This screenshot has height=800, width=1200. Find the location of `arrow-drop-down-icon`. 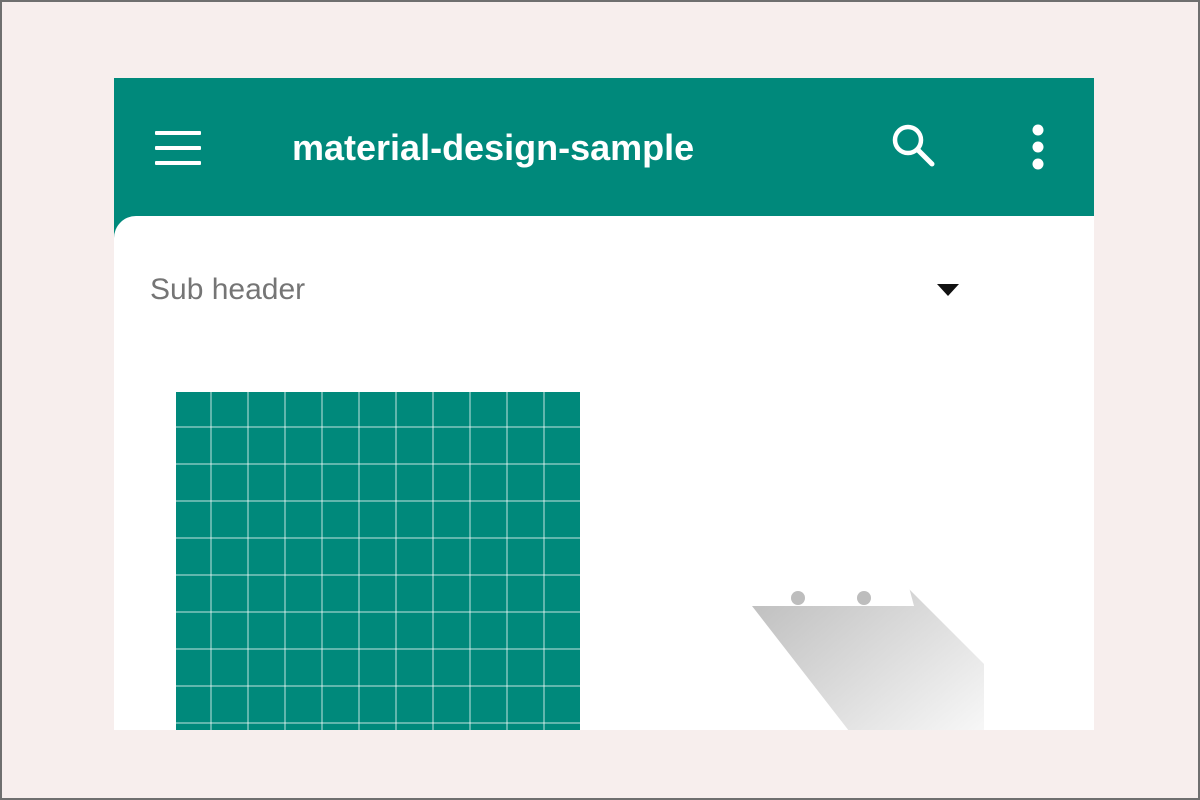

arrow-drop-down-icon is located at coordinates (948, 290).